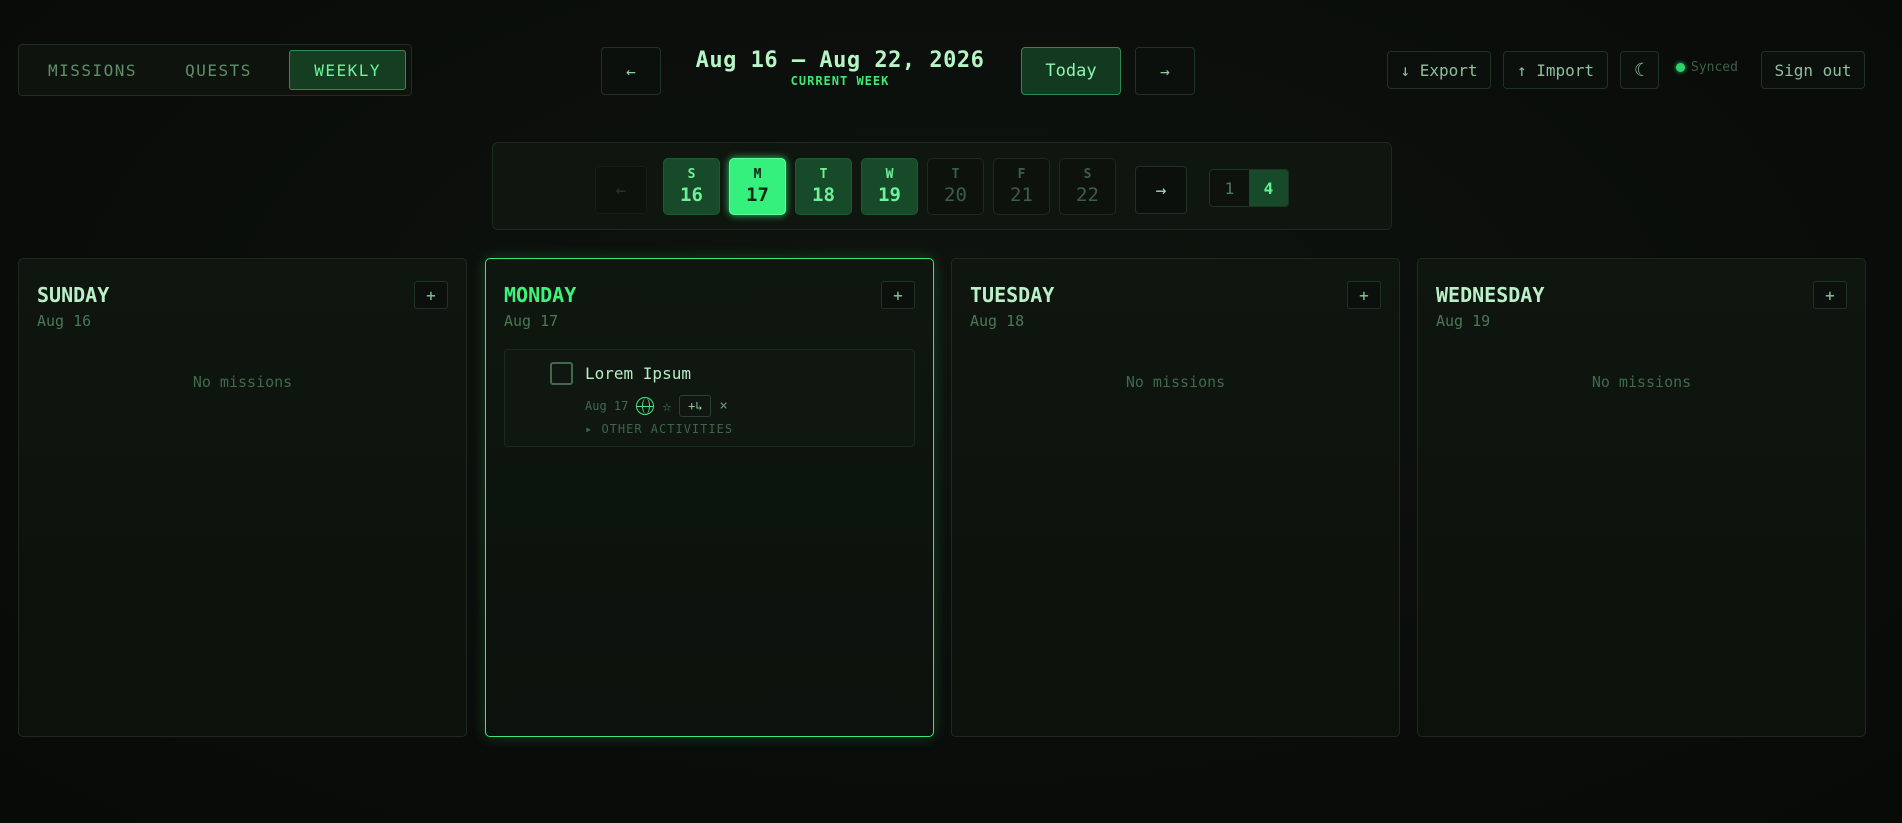  Describe the element at coordinates (1021, 194) in the screenshot. I see `day-chip-number: 21` at that location.